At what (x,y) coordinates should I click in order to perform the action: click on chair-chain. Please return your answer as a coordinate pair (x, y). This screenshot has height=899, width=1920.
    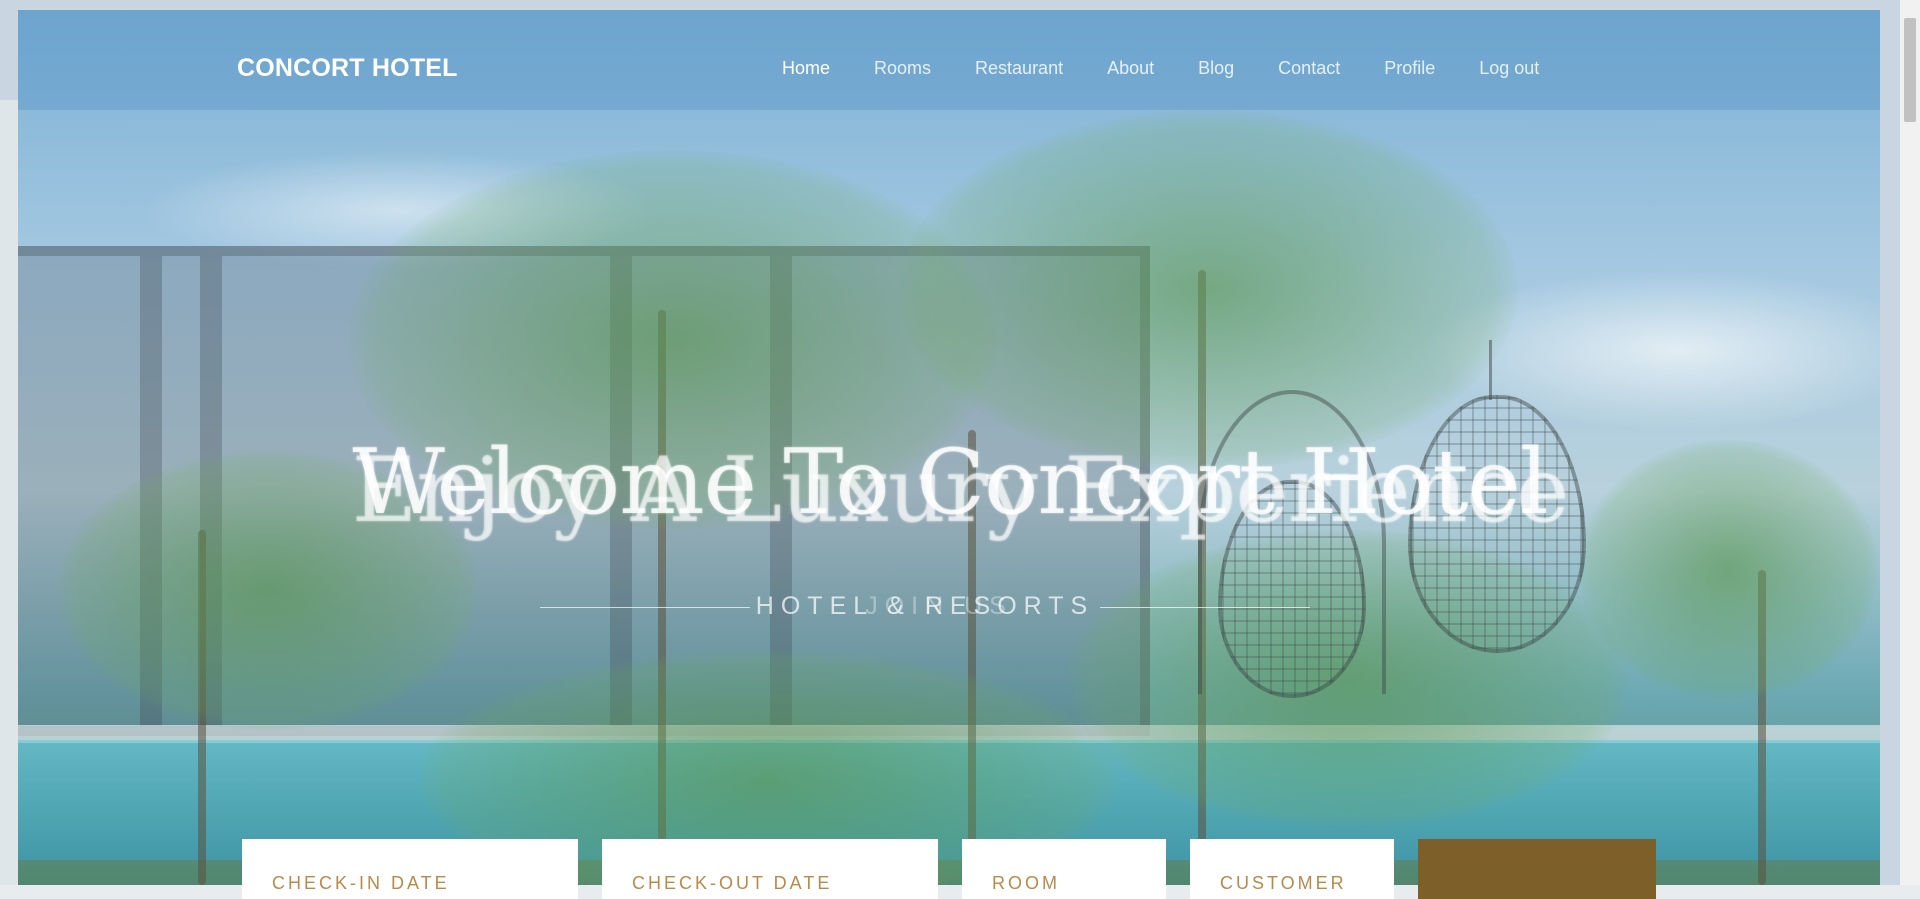
    Looking at the image, I should click on (1490, 370).